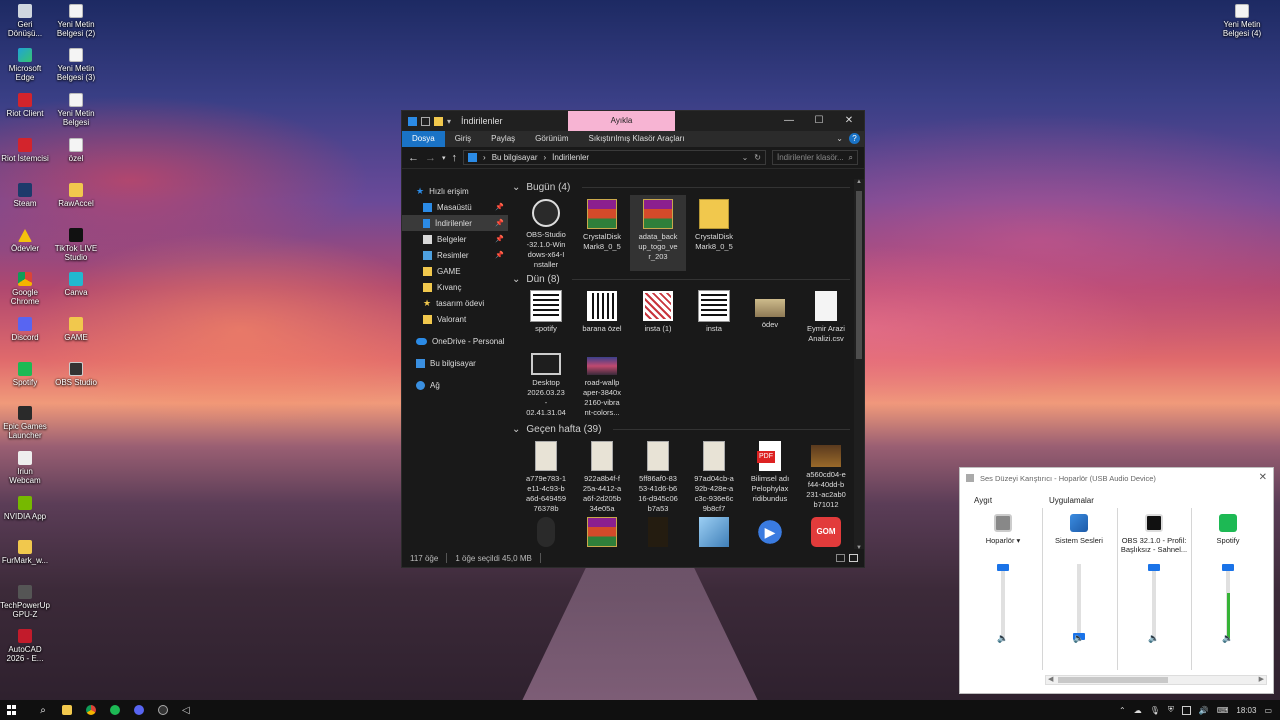 The width and height of the screenshot is (1280, 720). I want to click on chevron-up-icon: ⌃, so click(1122, 710).